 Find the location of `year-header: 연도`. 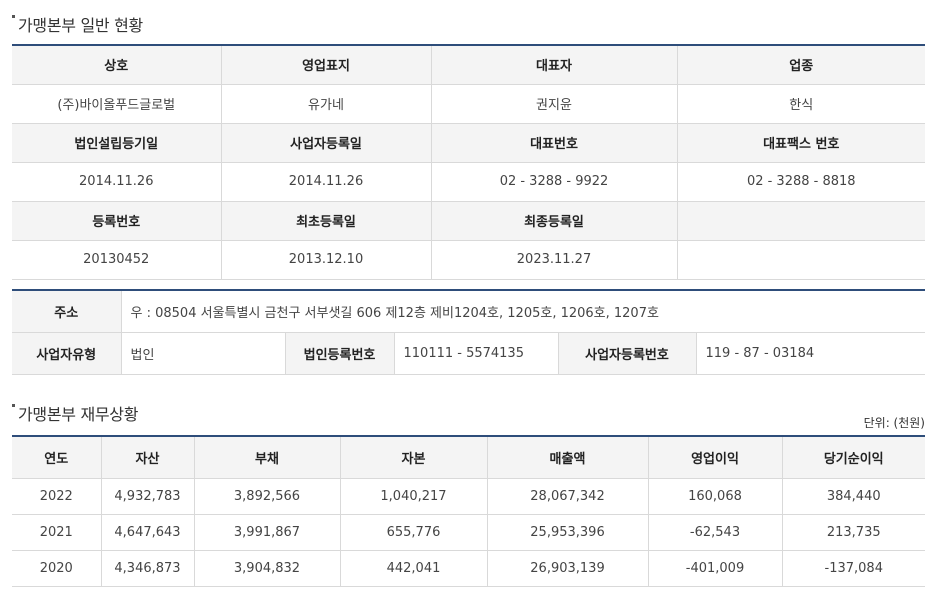

year-header: 연도 is located at coordinates (57, 457).